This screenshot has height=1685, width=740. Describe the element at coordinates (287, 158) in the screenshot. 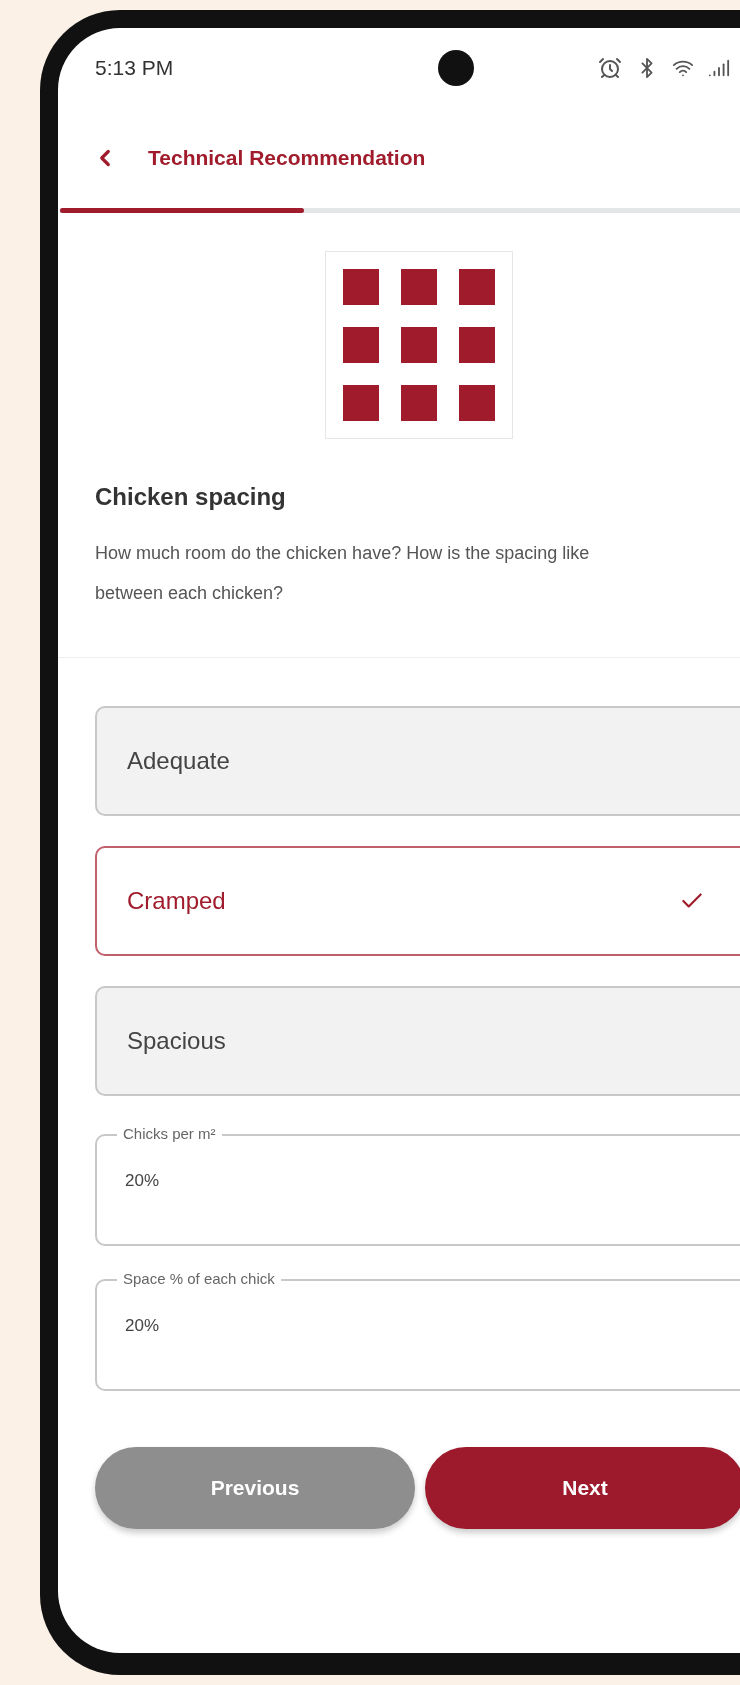

I see `page-title: Technical Recommendation` at that location.